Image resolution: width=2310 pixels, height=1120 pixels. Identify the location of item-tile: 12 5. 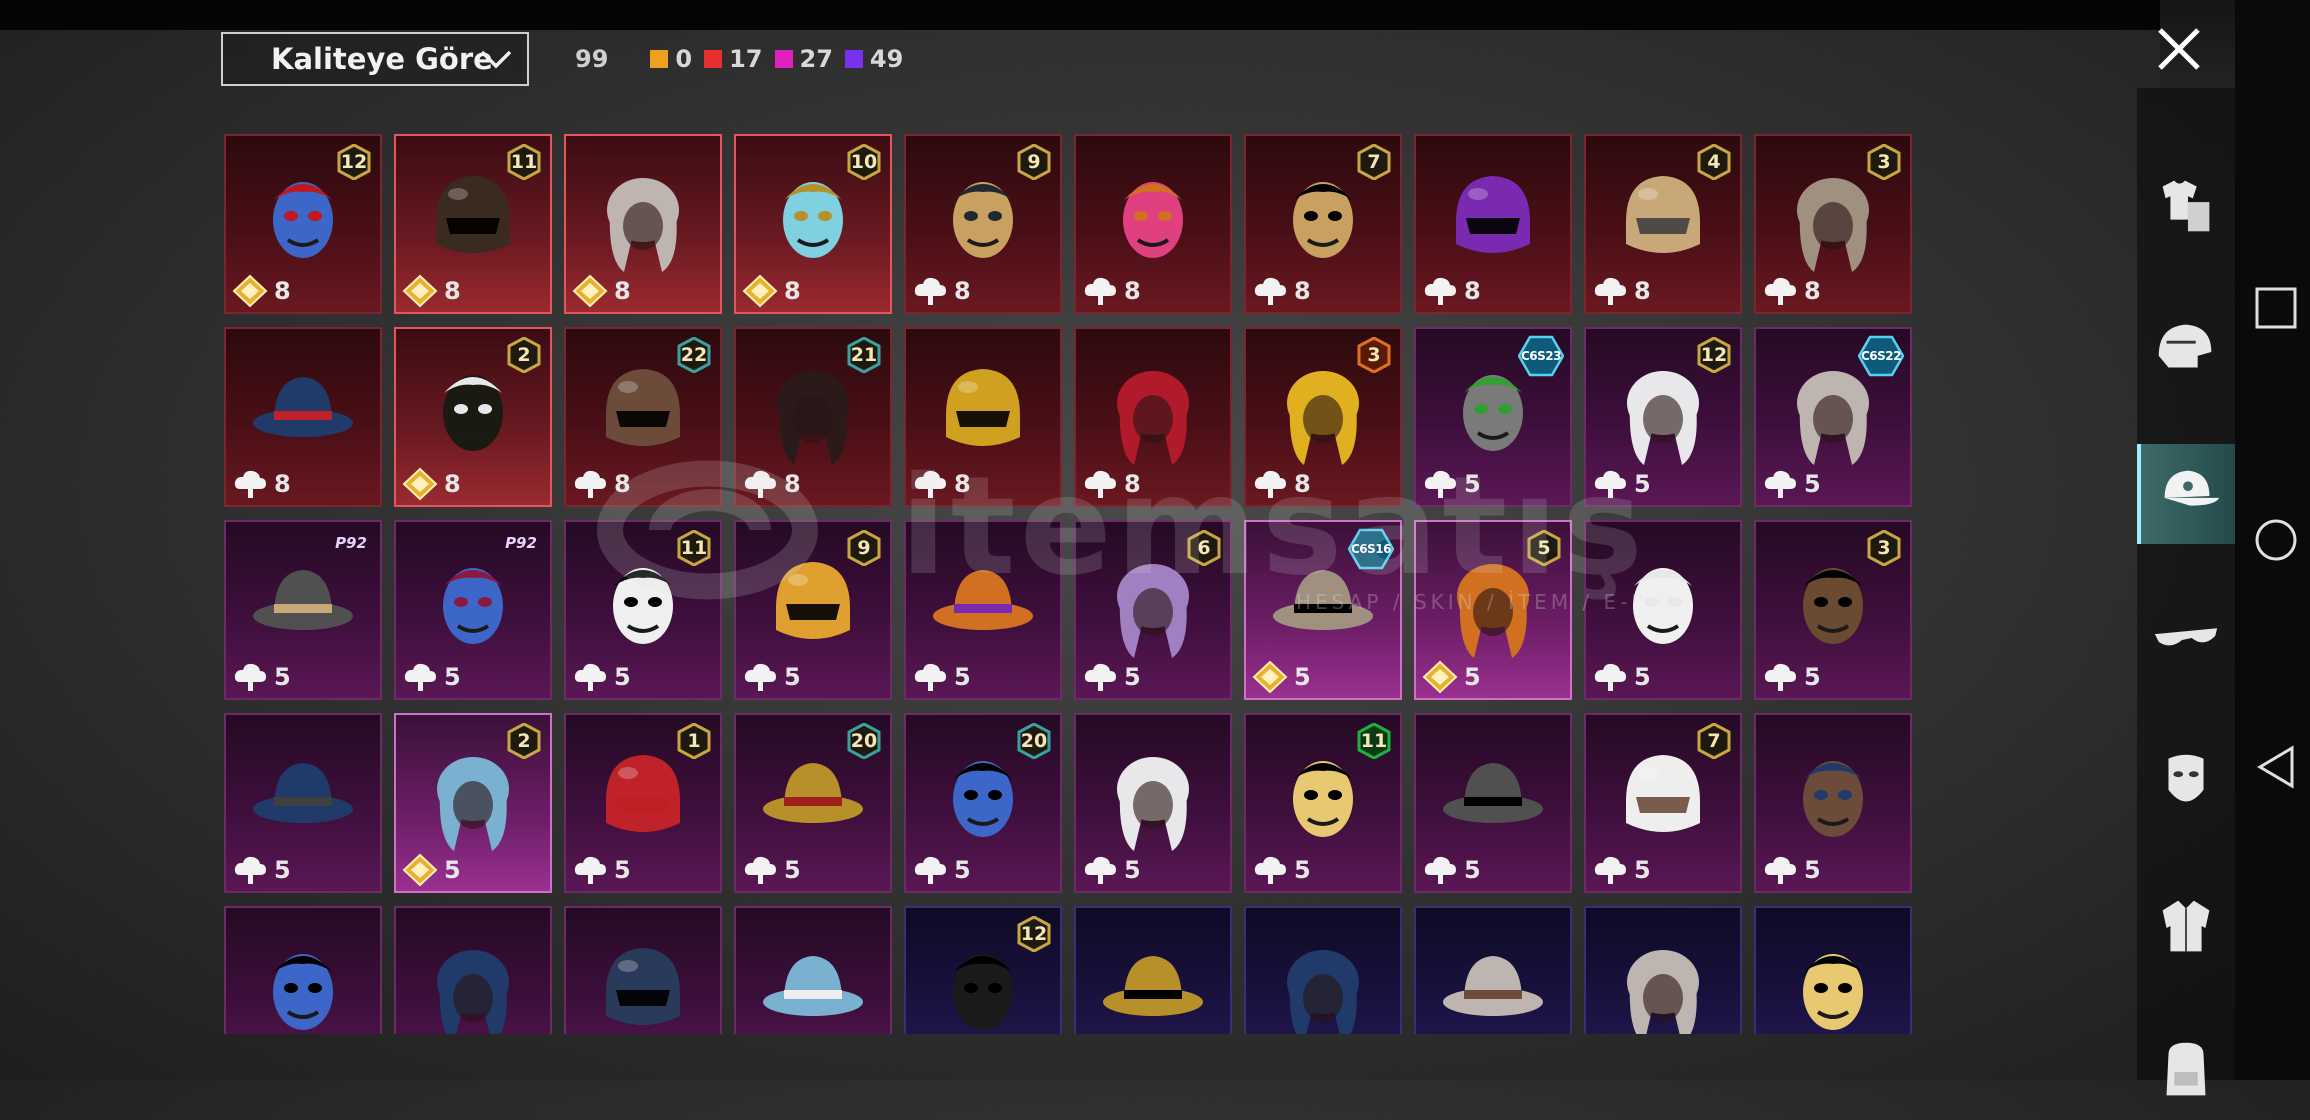
(1663, 417).